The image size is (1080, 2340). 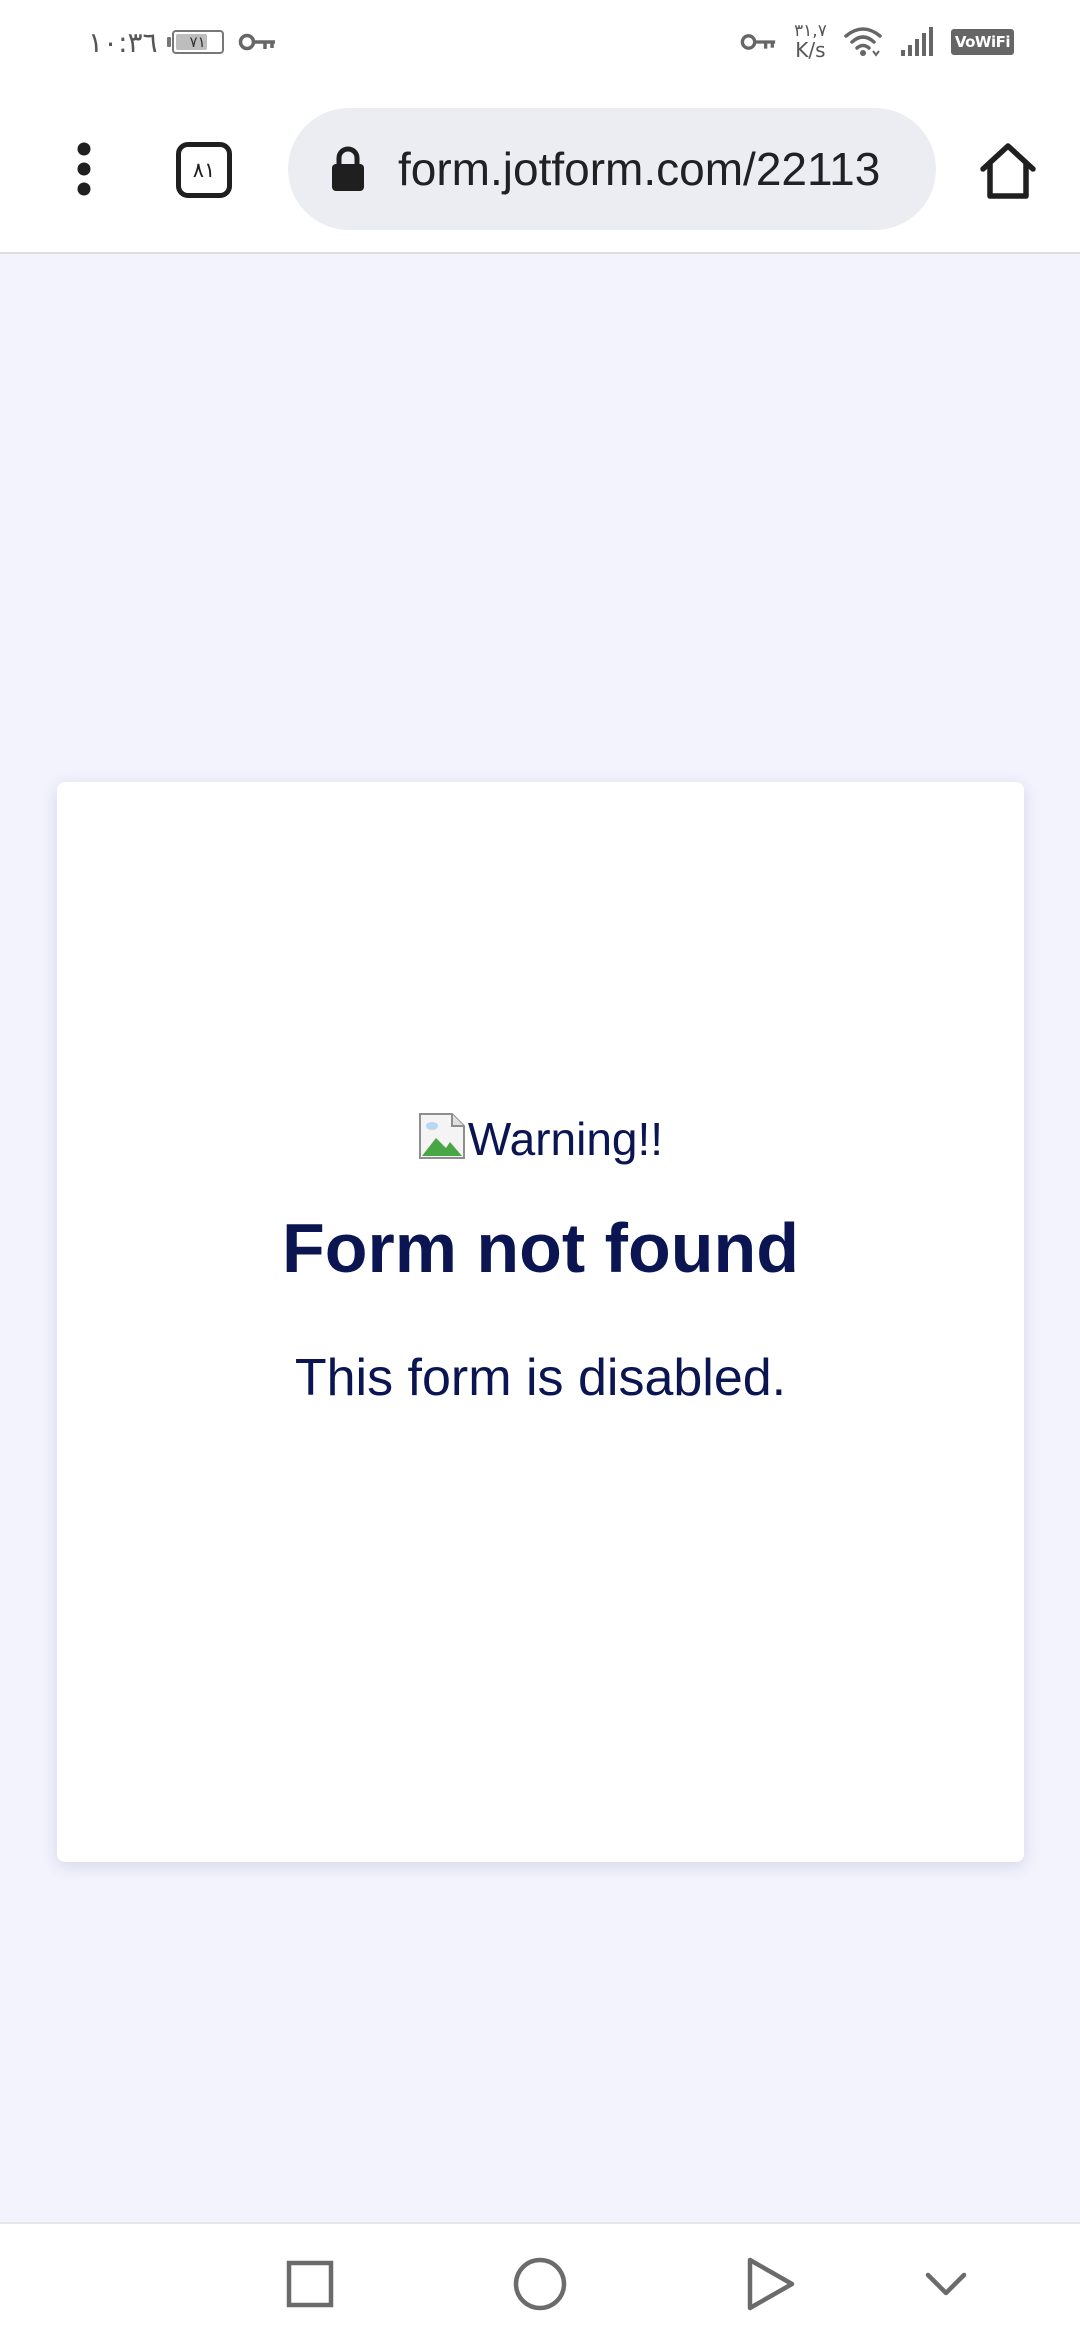 I want to click on triangle-icon, so click(x=771, y=2284).